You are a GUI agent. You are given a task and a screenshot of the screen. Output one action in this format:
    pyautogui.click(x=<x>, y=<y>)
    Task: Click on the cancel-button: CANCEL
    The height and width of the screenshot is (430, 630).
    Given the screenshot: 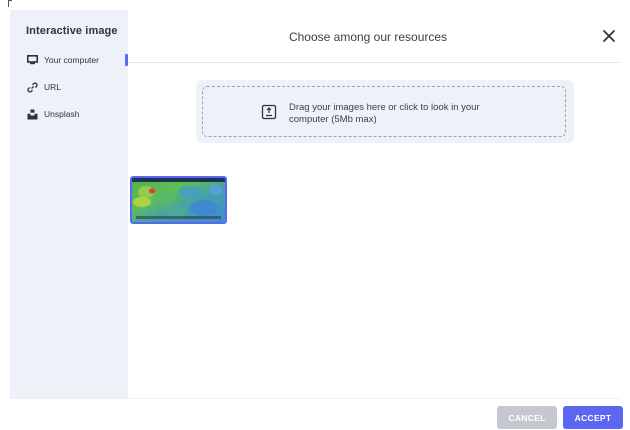 What is the action you would take?
    pyautogui.click(x=527, y=417)
    